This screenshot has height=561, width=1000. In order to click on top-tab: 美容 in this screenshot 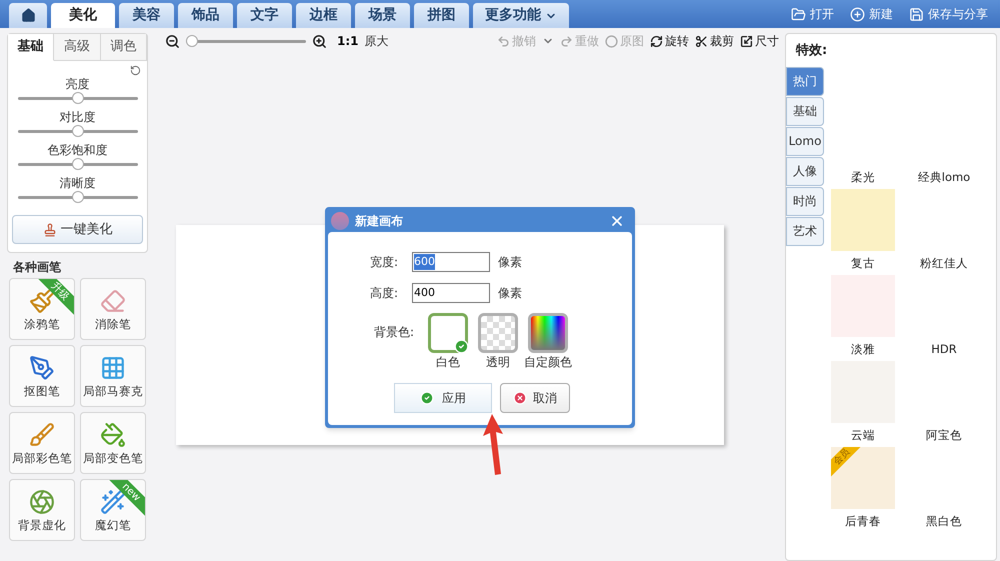, I will do `click(146, 15)`.